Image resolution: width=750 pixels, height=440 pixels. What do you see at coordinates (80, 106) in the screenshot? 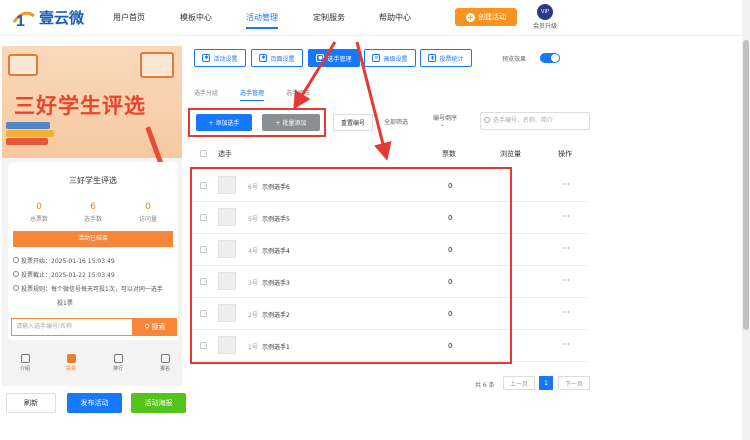
I see `banner-title: 三好学生评选` at bounding box center [80, 106].